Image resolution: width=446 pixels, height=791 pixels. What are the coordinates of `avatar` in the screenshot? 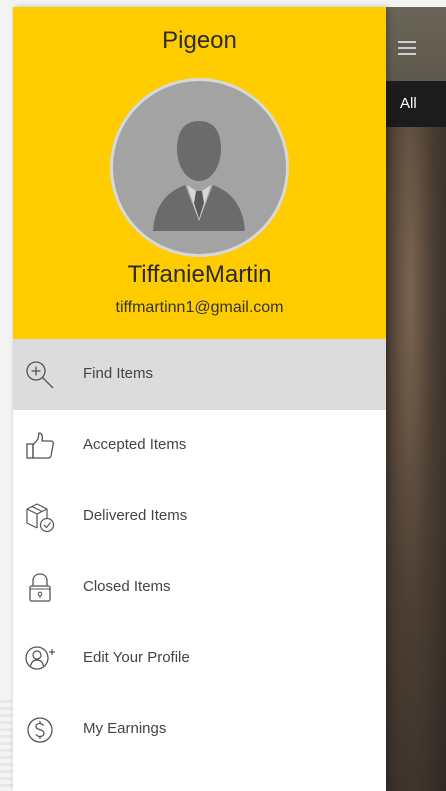 It's located at (199, 167).